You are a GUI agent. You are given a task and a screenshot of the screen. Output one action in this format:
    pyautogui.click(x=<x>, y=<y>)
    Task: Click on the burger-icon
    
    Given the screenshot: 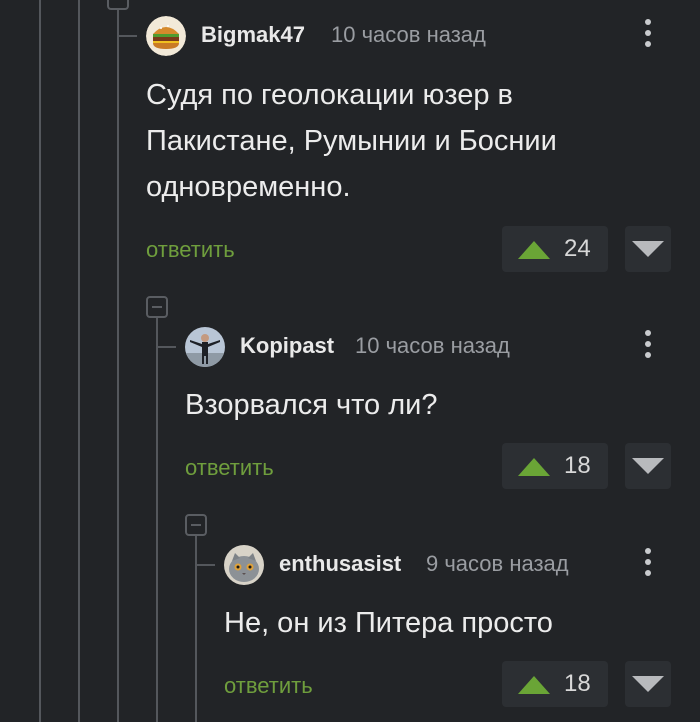 What is the action you would take?
    pyautogui.click(x=166, y=36)
    